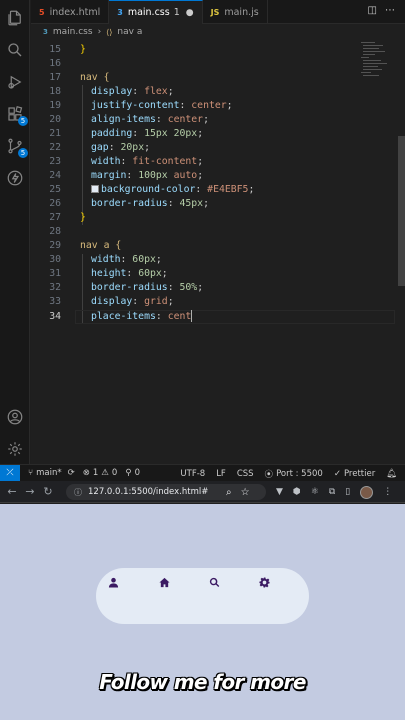 The height and width of the screenshot is (720, 405). Describe the element at coordinates (16, 115) in the screenshot. I see `extensions-icon: 5` at that location.